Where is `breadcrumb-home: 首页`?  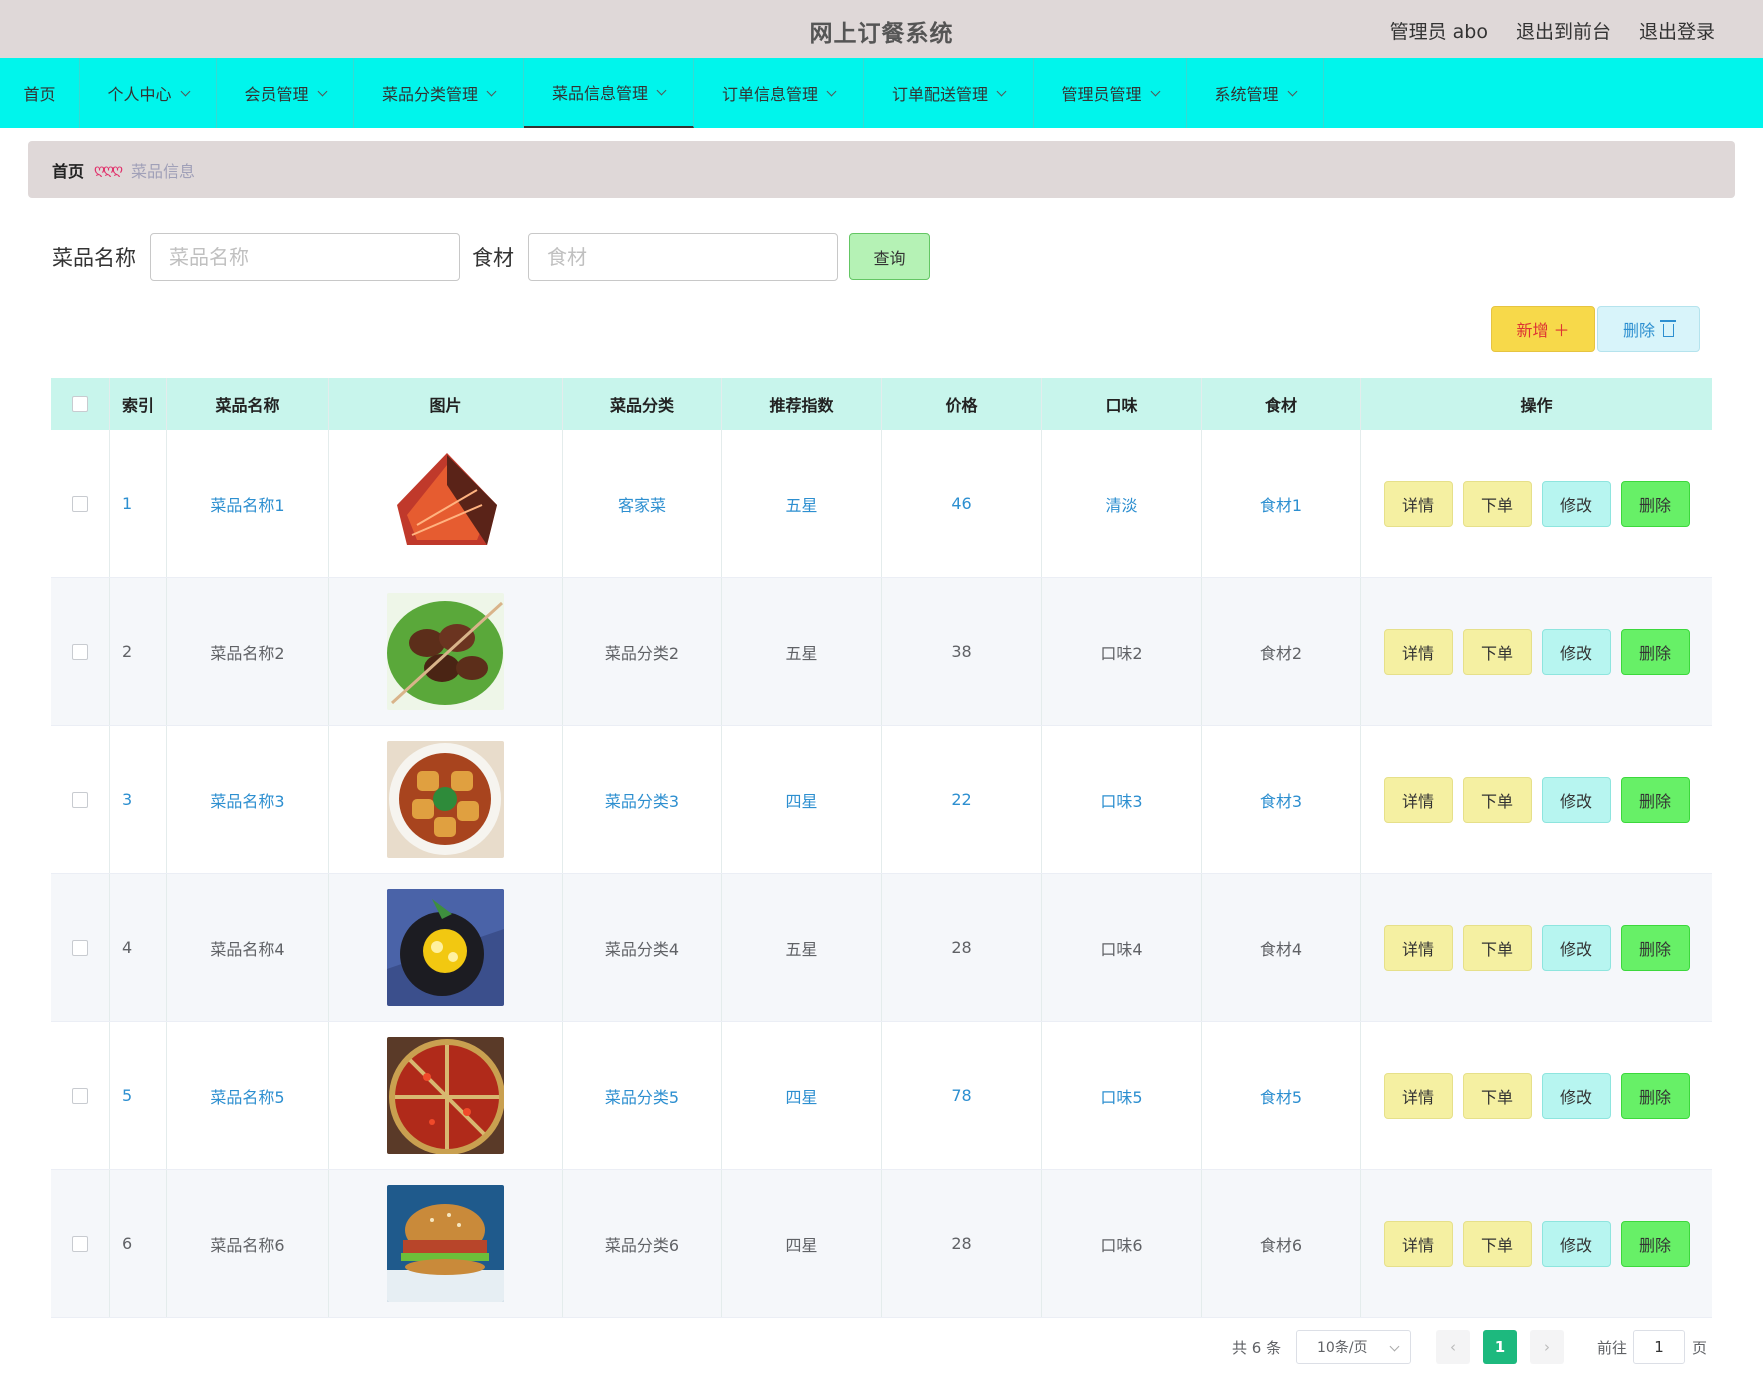 breadcrumb-home: 首页 is located at coordinates (68, 170).